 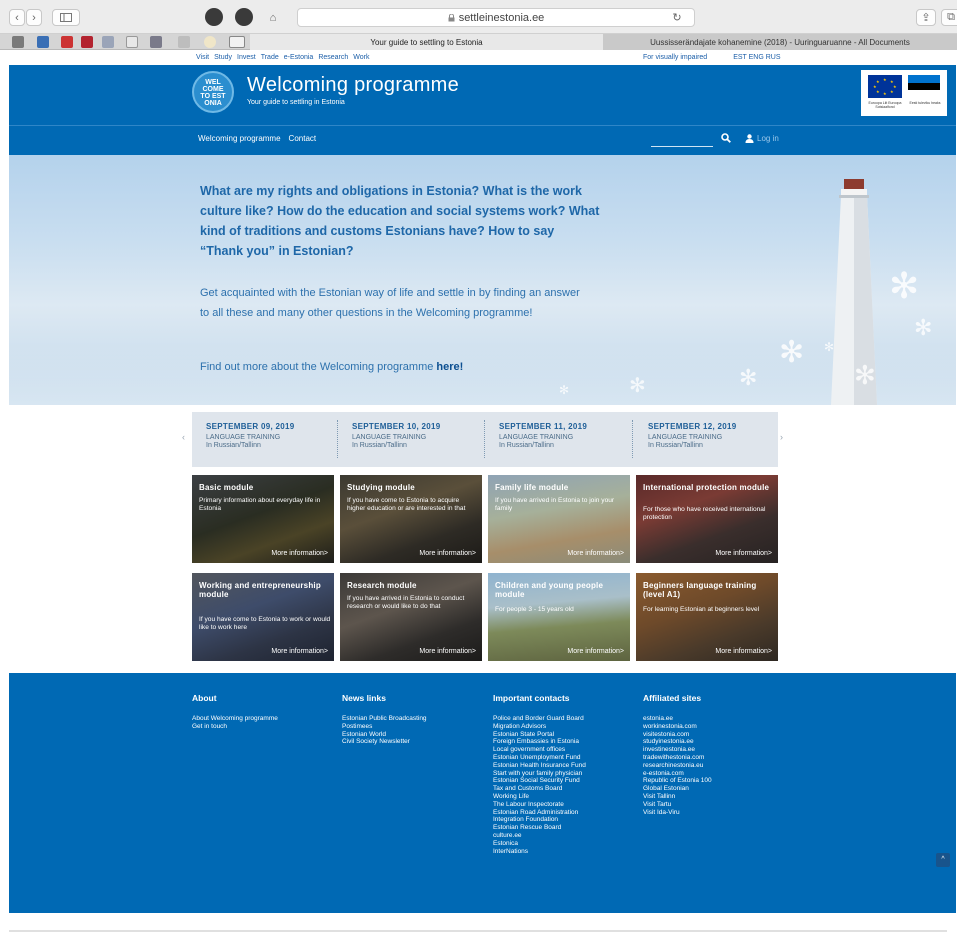 I want to click on footer-link: The Labour Inspectorate, so click(x=539, y=805).